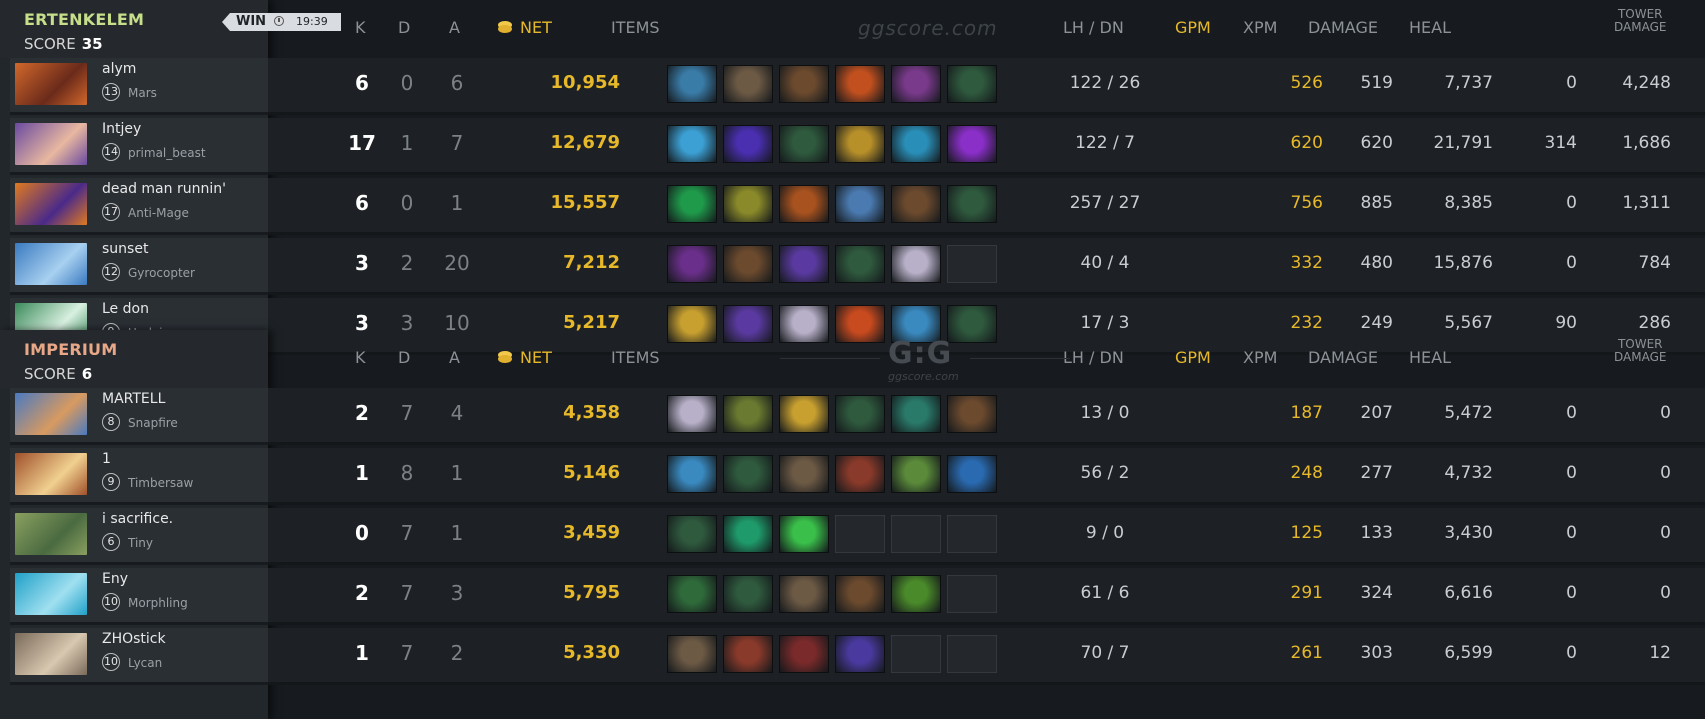  I want to click on hero-name: Anti-Mage, so click(158, 213).